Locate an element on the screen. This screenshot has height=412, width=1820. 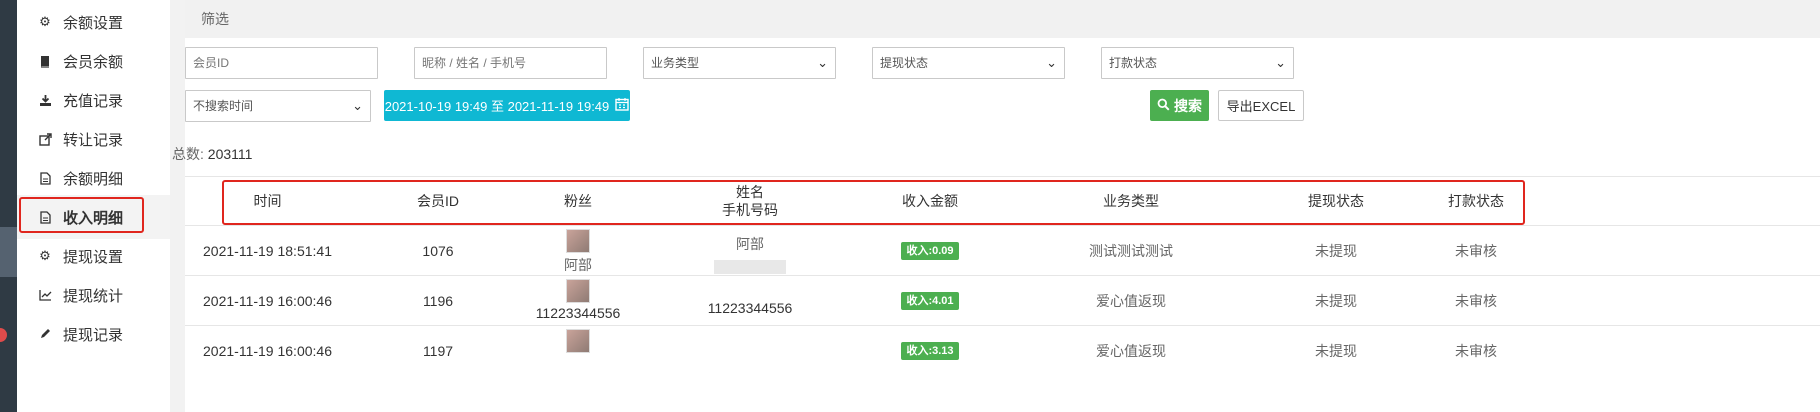
sidebar-item-recharge-records: 充值记录 is located at coordinates (93, 100).